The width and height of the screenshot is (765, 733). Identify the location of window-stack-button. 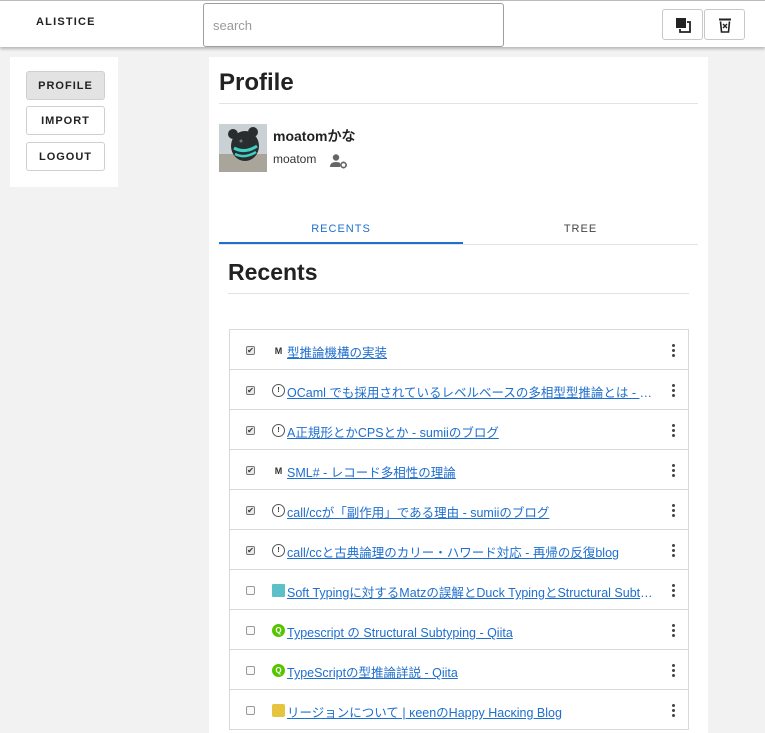
(682, 24).